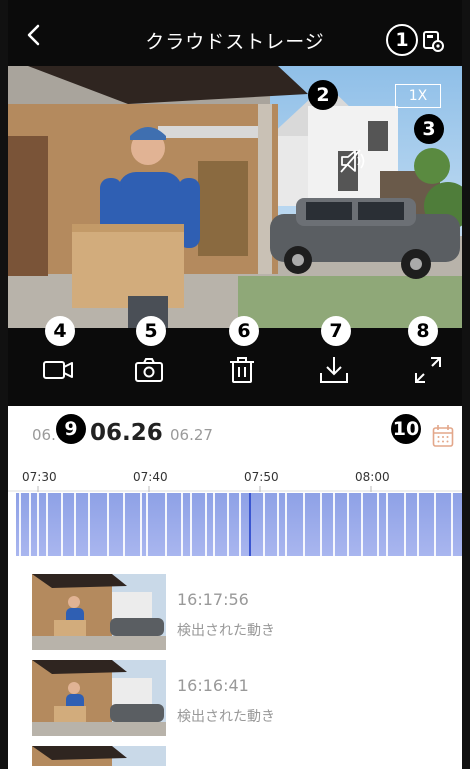 This screenshot has width=470, height=769. I want to click on timeline-label: 07:30, so click(39, 477).